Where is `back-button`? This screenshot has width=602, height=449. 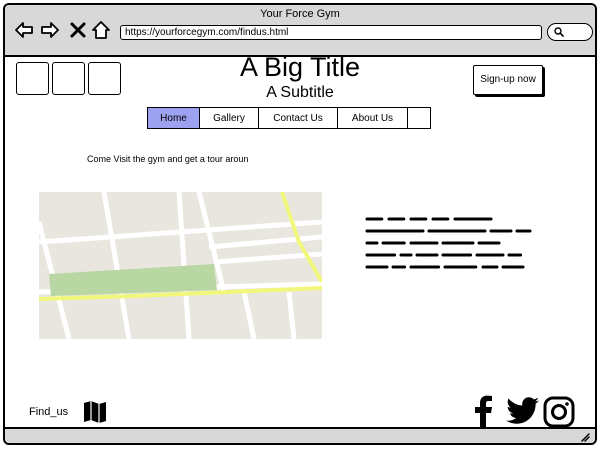 back-button is located at coordinates (24, 30).